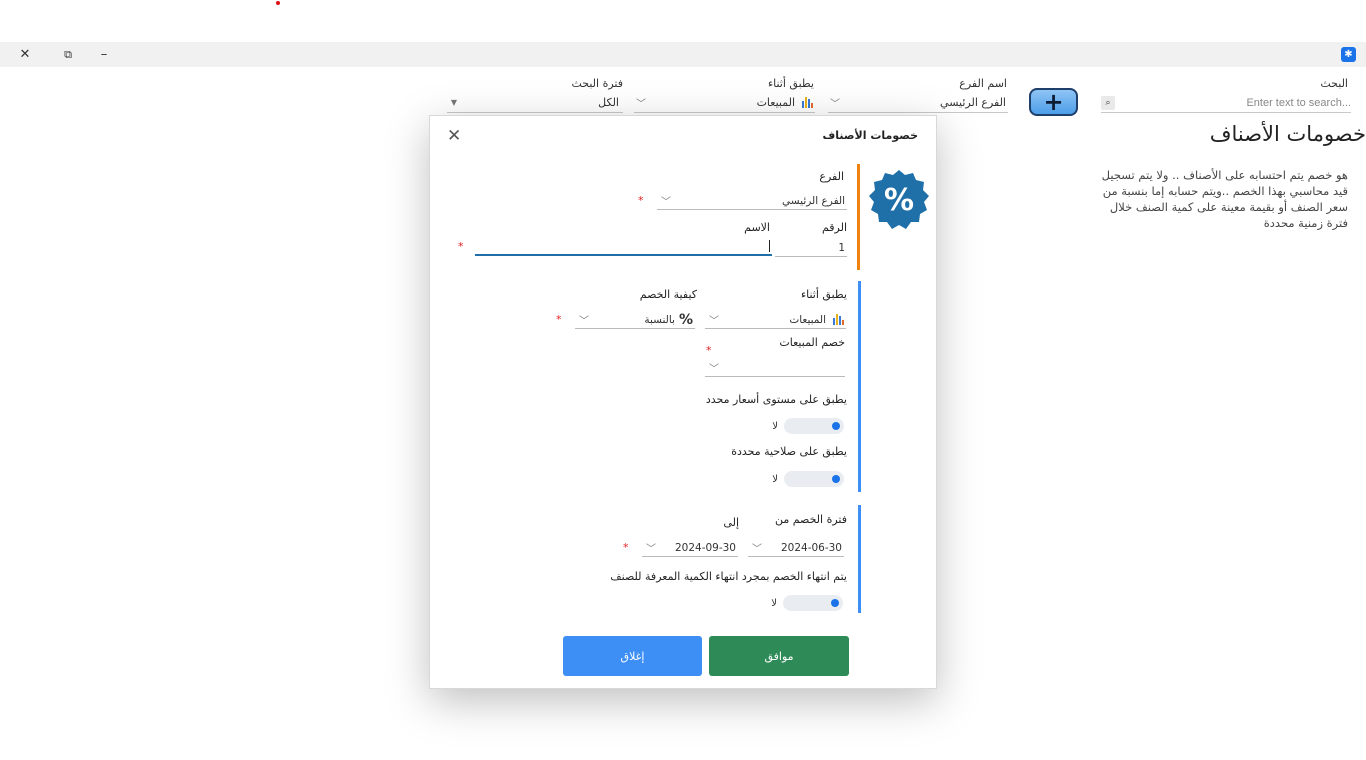 This screenshot has height=760, width=1366. Describe the element at coordinates (608, 102) in the screenshot. I see `period-filter-value: الكل` at that location.